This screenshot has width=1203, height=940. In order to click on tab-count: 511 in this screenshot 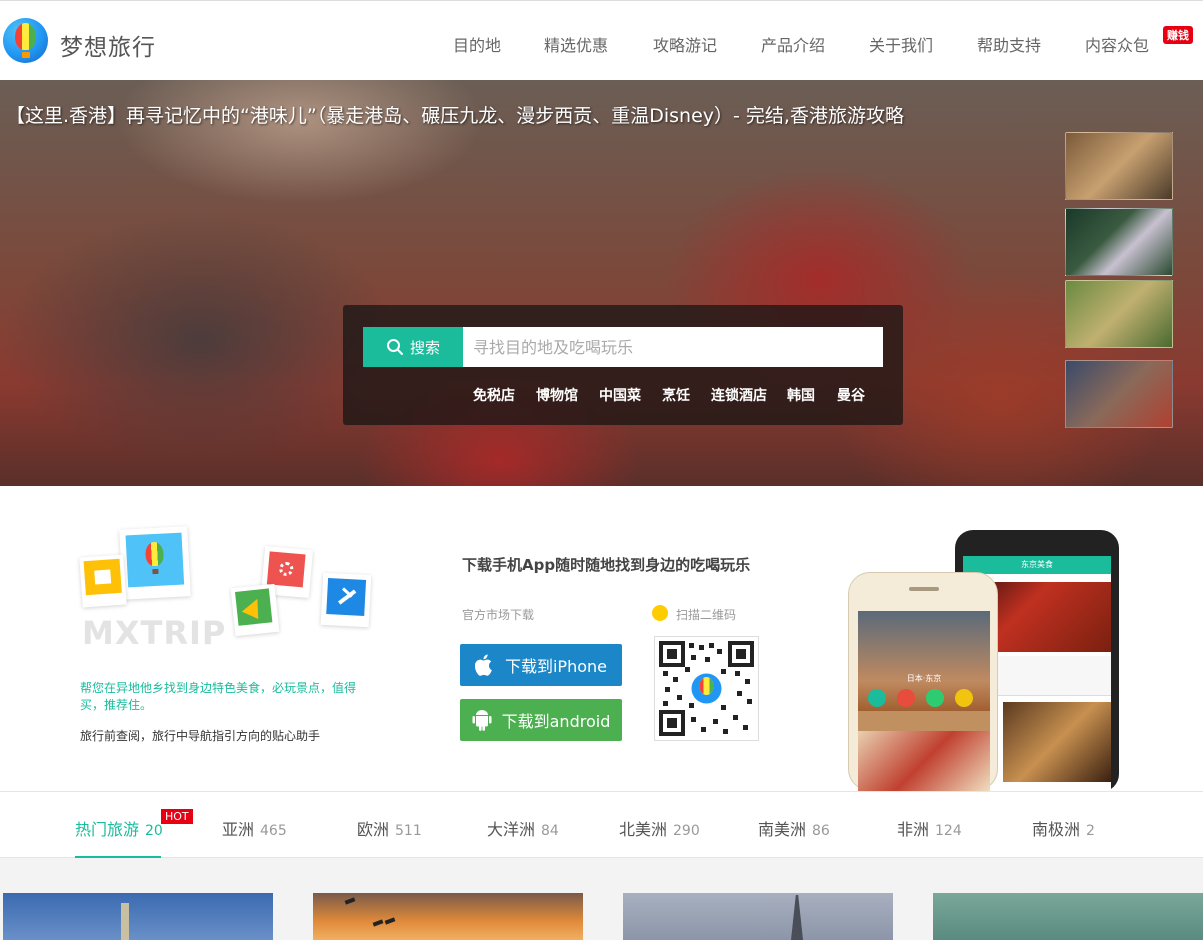, I will do `click(408, 831)`.